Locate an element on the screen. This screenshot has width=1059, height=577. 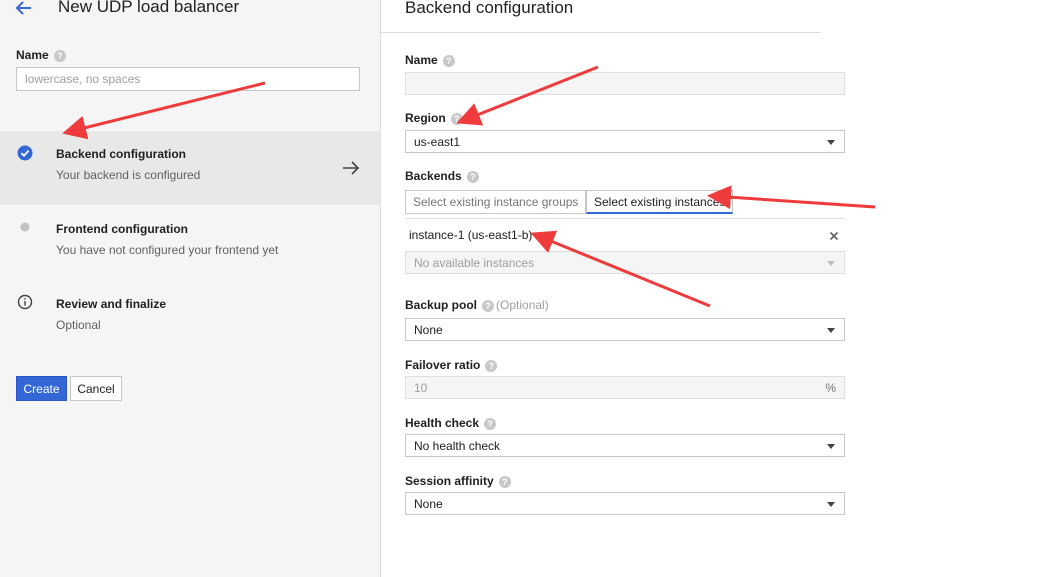
region-label-text: Region is located at coordinates (425, 118).